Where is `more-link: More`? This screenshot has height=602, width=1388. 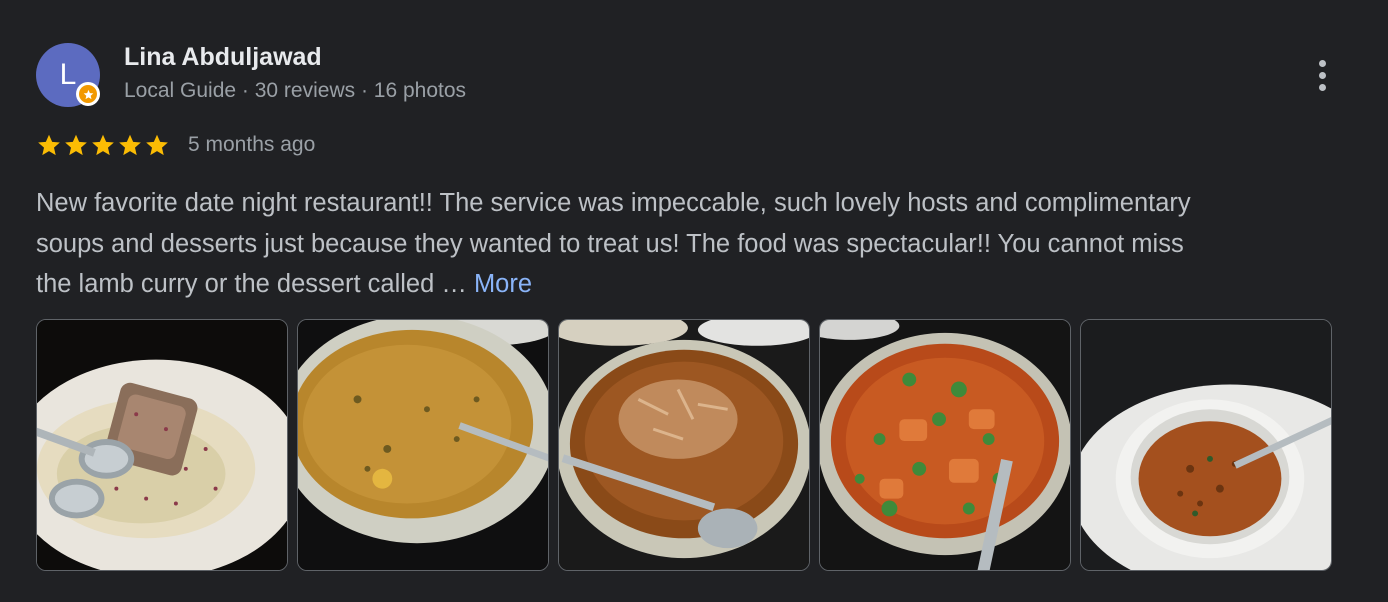 more-link: More is located at coordinates (503, 284).